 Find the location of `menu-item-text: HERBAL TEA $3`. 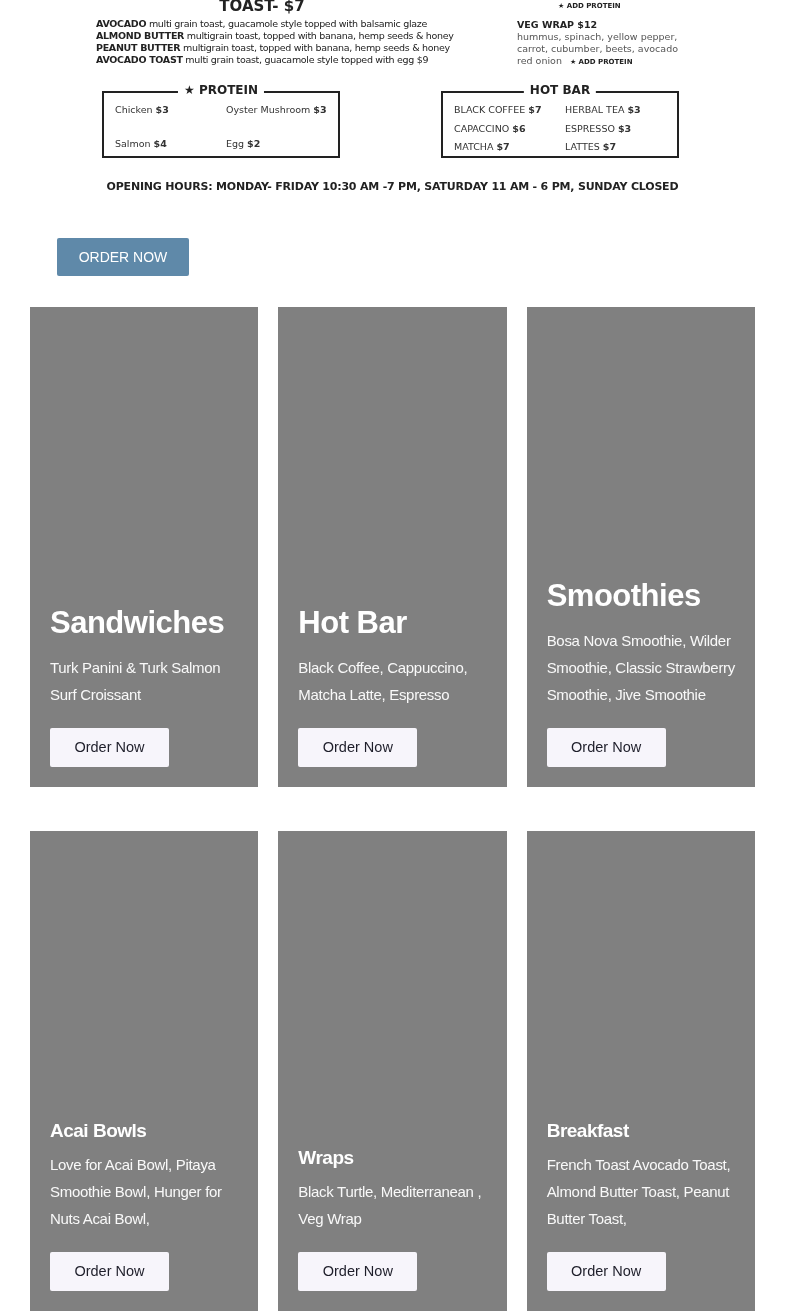

menu-item-text: HERBAL TEA $3 is located at coordinates (603, 110).